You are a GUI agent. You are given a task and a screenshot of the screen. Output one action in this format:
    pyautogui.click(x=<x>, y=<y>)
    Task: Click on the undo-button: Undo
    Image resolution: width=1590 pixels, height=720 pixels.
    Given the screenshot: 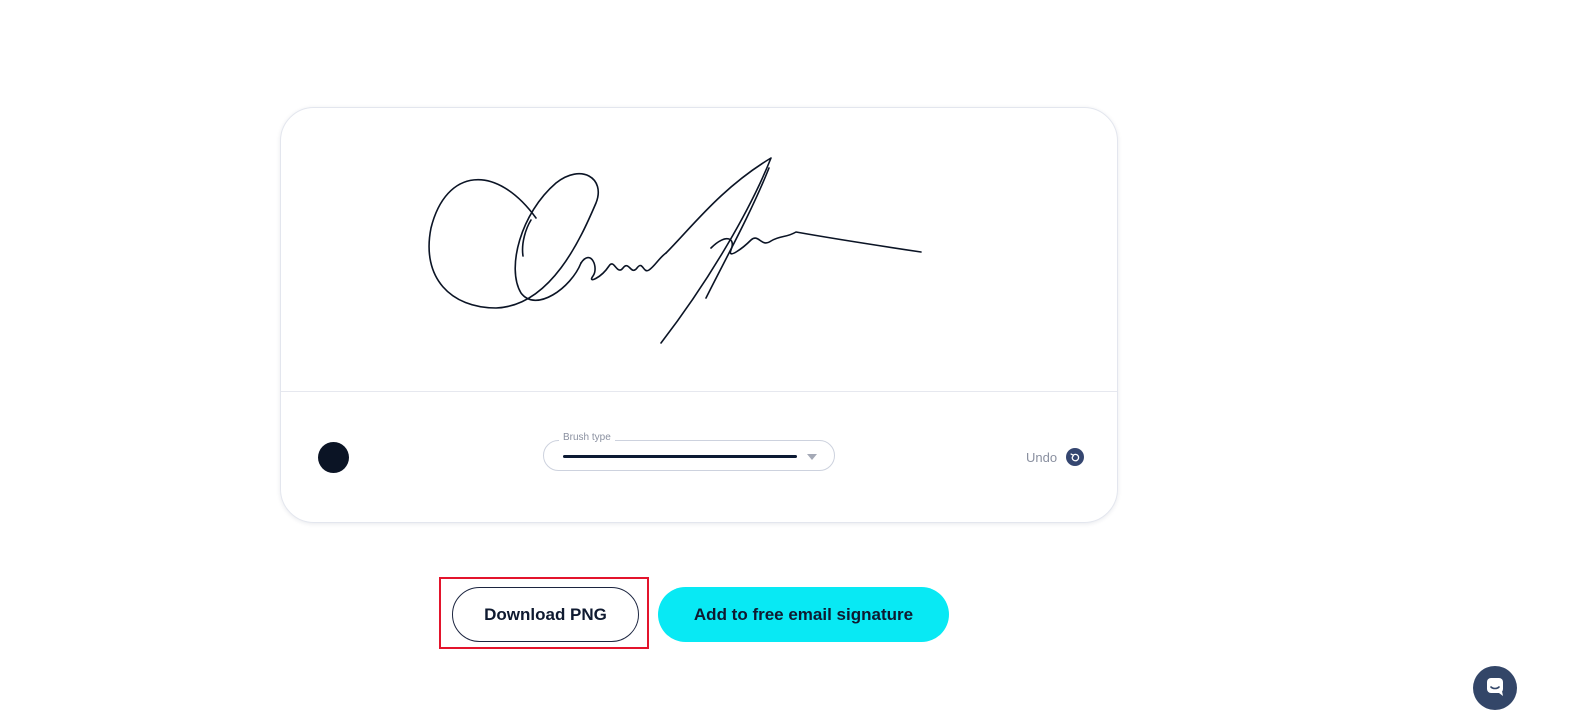 What is the action you would take?
    pyautogui.click(x=1055, y=457)
    